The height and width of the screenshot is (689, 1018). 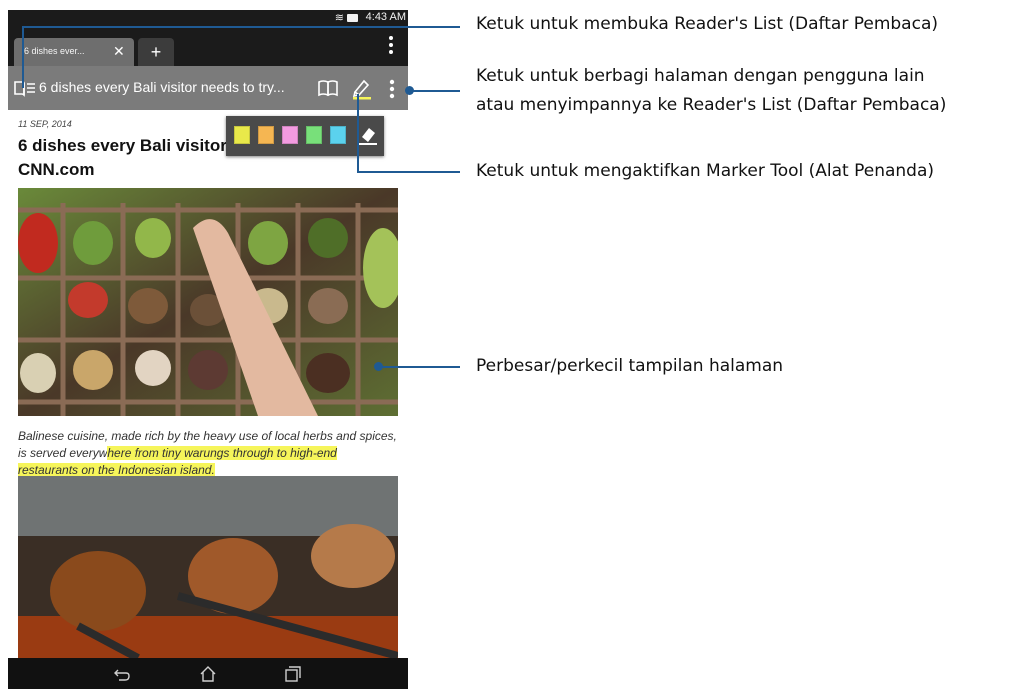 I want to click on status-bar: ≋ 4:43 AM, so click(x=208, y=18).